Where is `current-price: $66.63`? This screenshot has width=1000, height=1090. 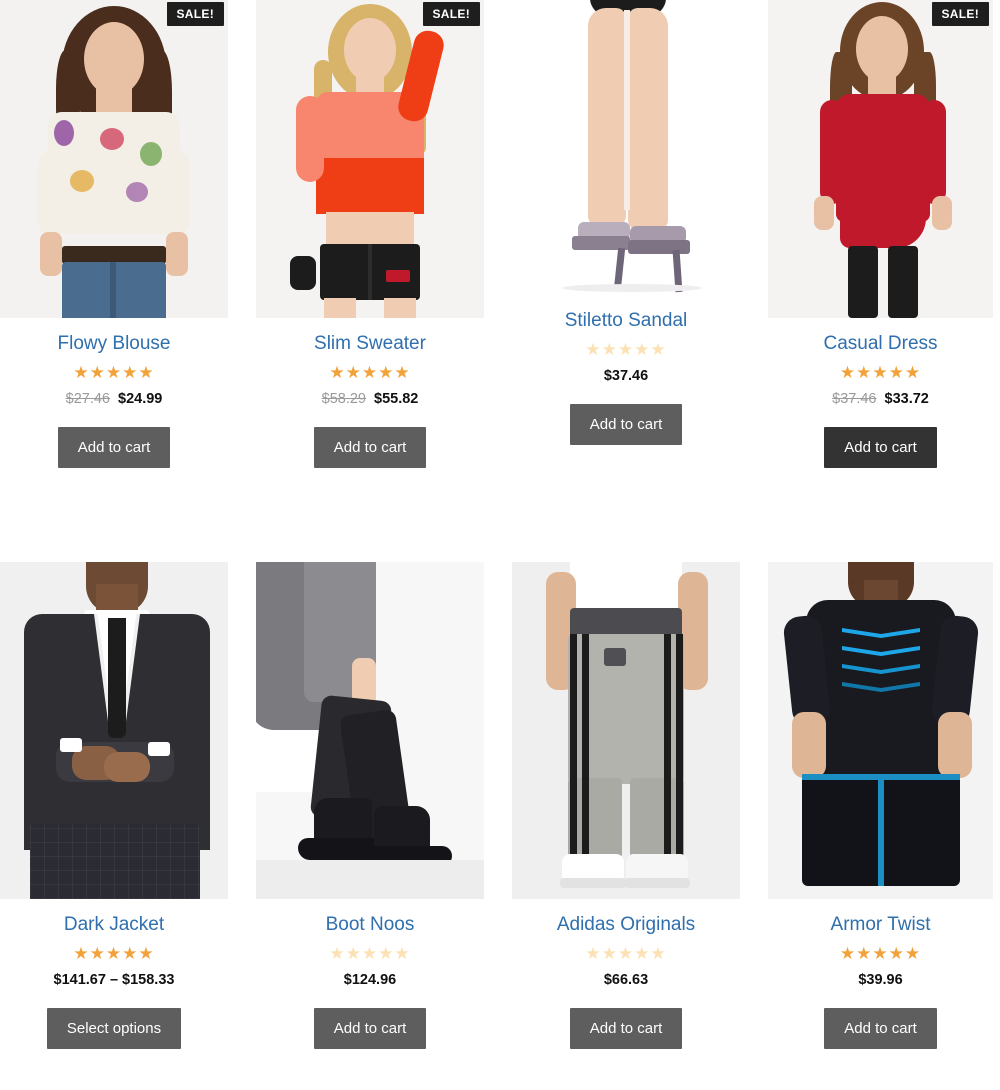
current-price: $66.63 is located at coordinates (626, 979).